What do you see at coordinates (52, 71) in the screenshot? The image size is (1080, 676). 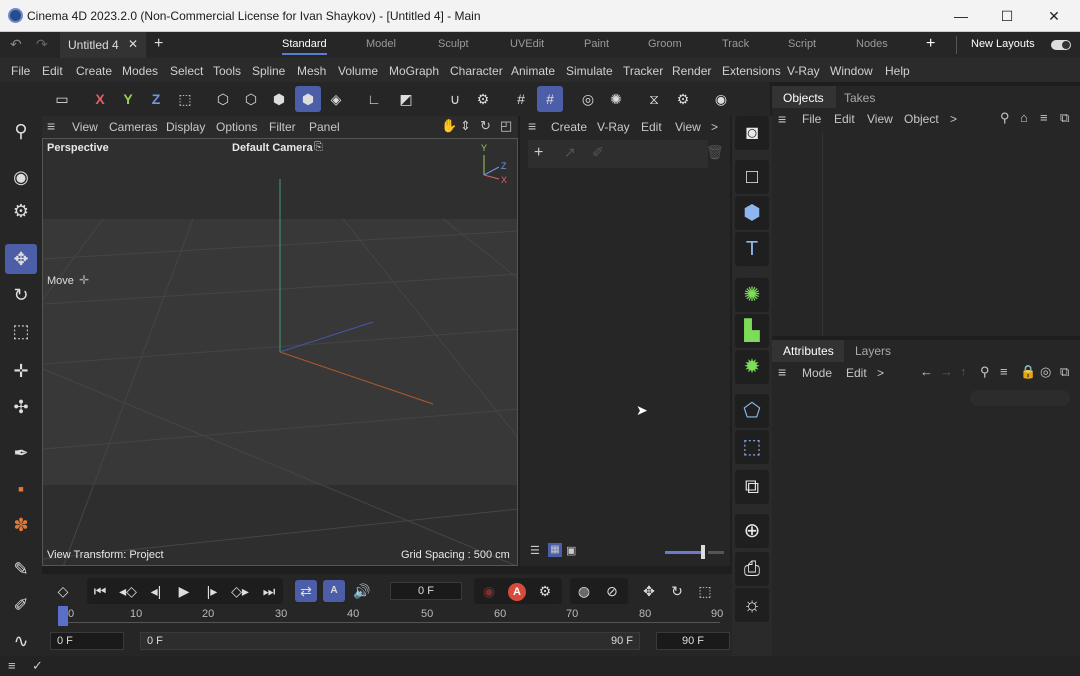 I see `menu-edit: Edit` at bounding box center [52, 71].